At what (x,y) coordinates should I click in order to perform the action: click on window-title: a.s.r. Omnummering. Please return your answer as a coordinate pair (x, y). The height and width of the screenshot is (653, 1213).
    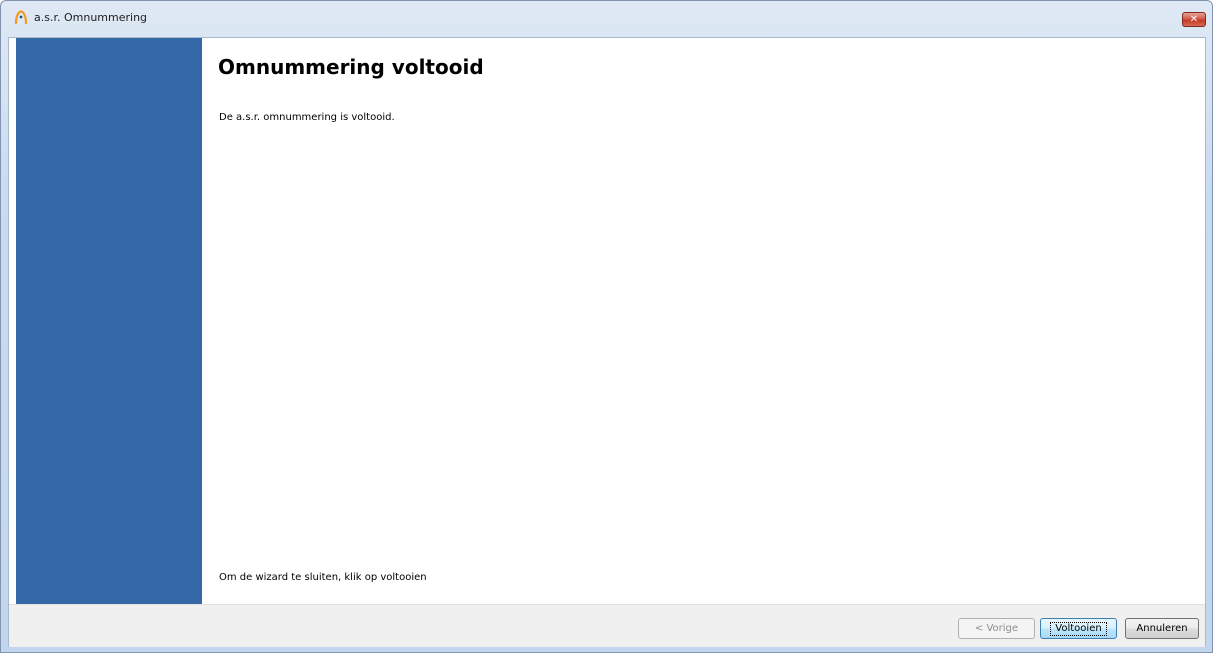
    Looking at the image, I should click on (91, 17).